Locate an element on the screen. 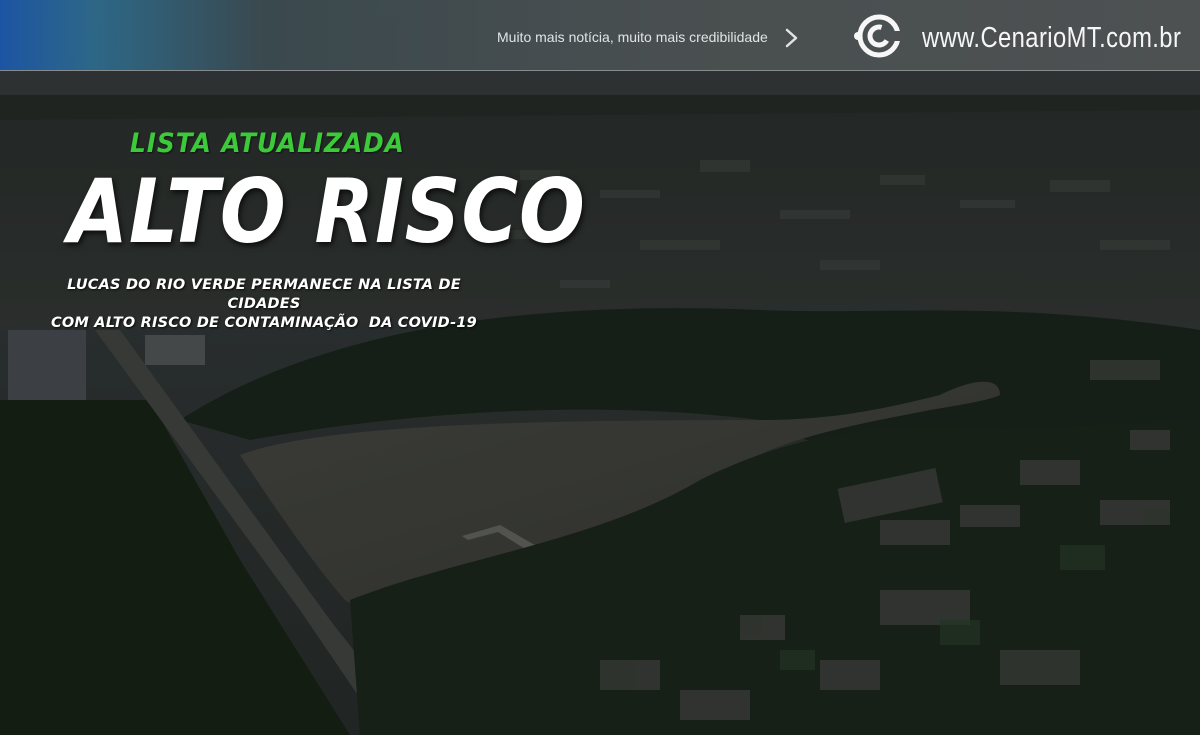 This screenshot has width=1200, height=735. headline-title: ALTO RISCO is located at coordinates (327, 211).